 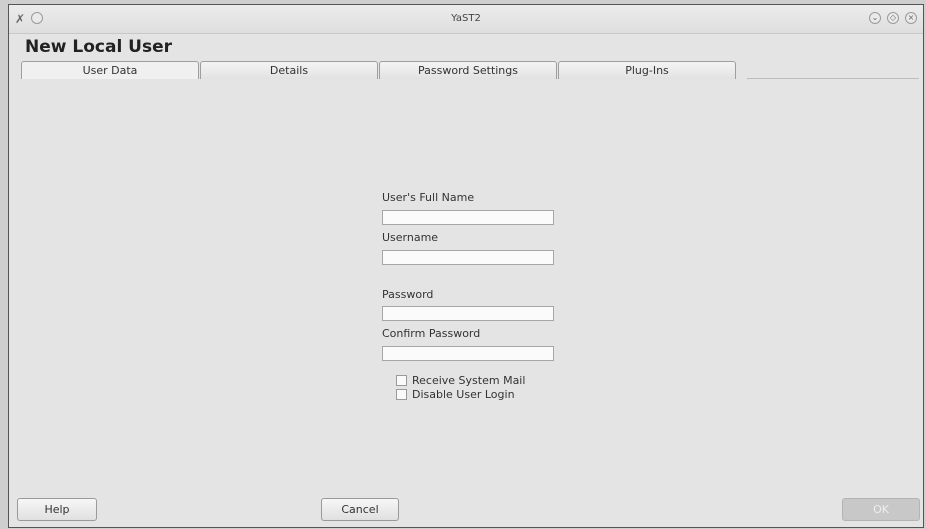 What do you see at coordinates (57, 509) in the screenshot?
I see `help-button: Help` at bounding box center [57, 509].